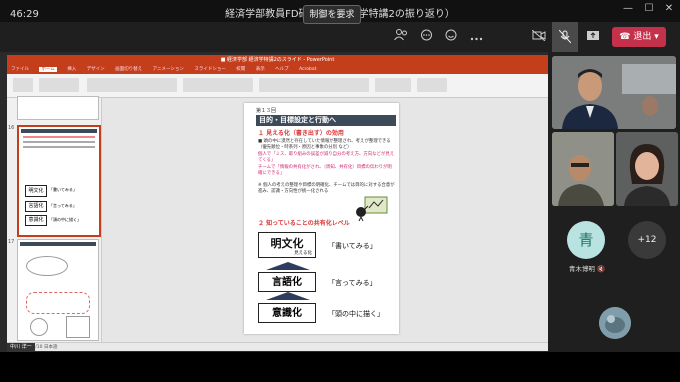  Describe the element at coordinates (65, 219) in the screenshot. I see `mini-quote-low: 「頭の中に描く」` at that location.